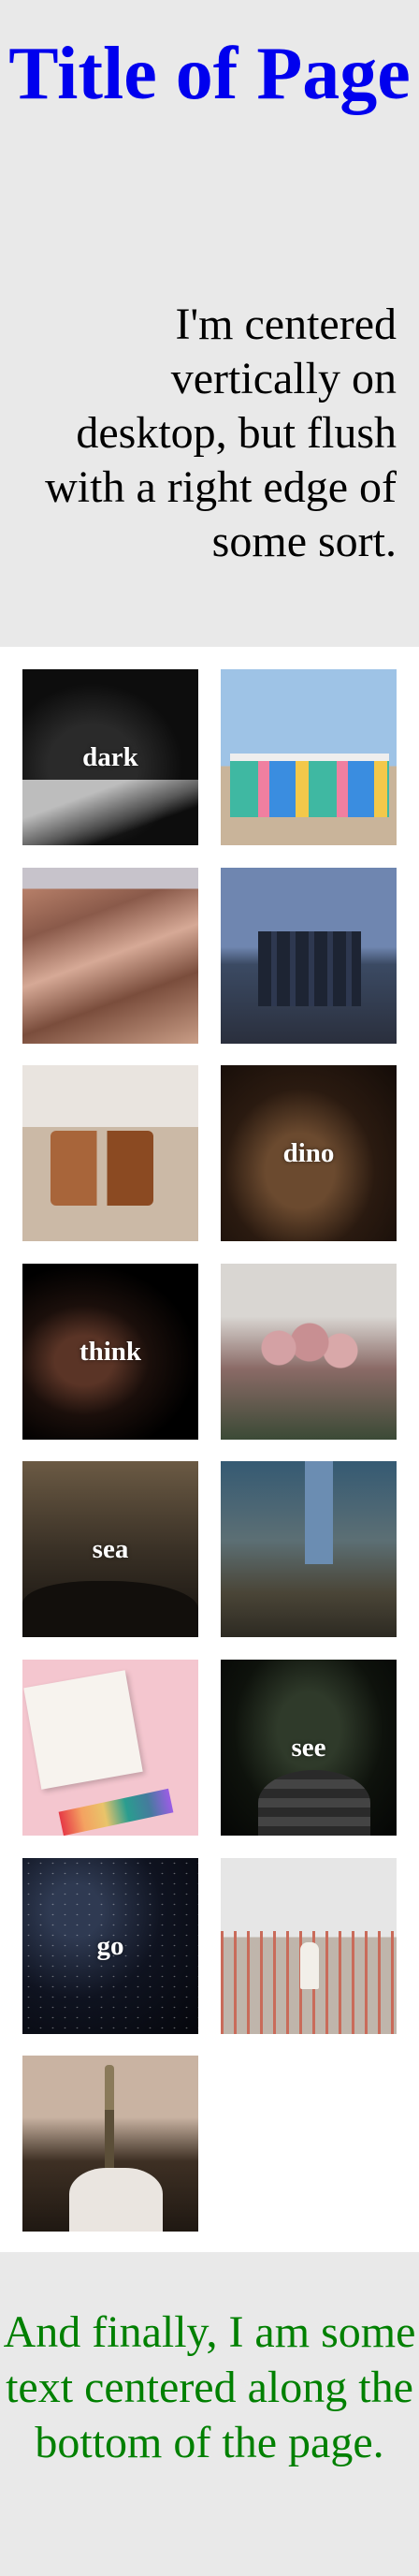  I want to click on gallery-tile-dark: dark, so click(110, 757).